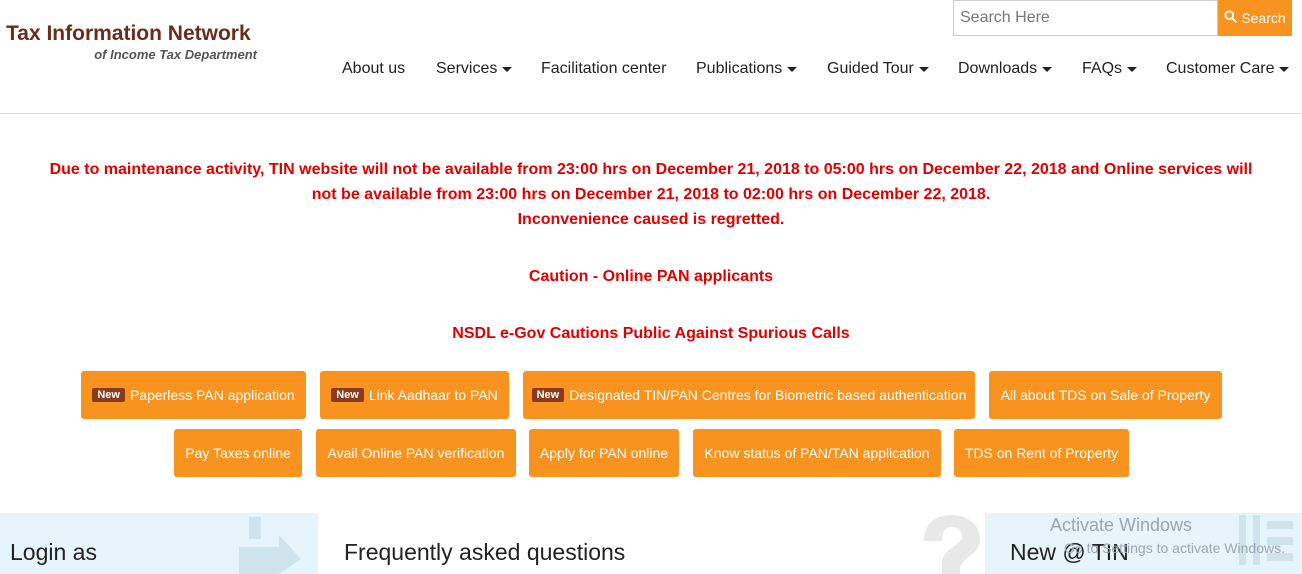  I want to click on pan-verification-button: Avail Online PAN verification, so click(416, 453).